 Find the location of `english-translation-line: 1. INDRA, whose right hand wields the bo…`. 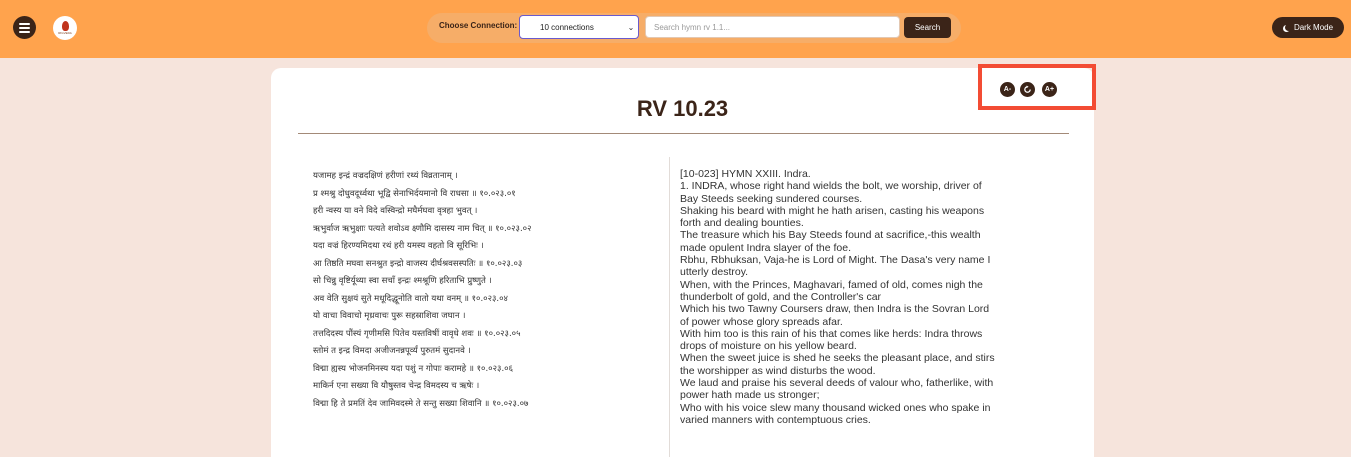

english-translation-line: 1. INDRA, whose right hand wields the bo… is located at coordinates (831, 186).